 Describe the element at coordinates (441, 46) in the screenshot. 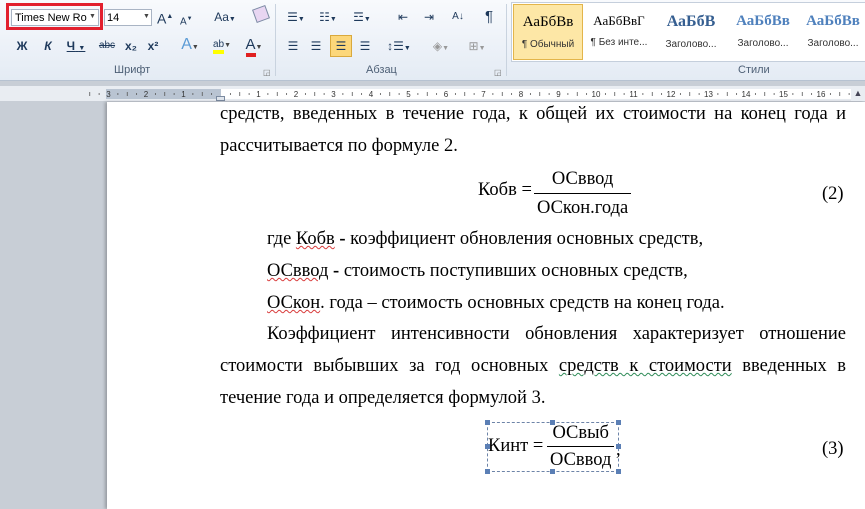

I see `shading-button: ◈▼` at that location.